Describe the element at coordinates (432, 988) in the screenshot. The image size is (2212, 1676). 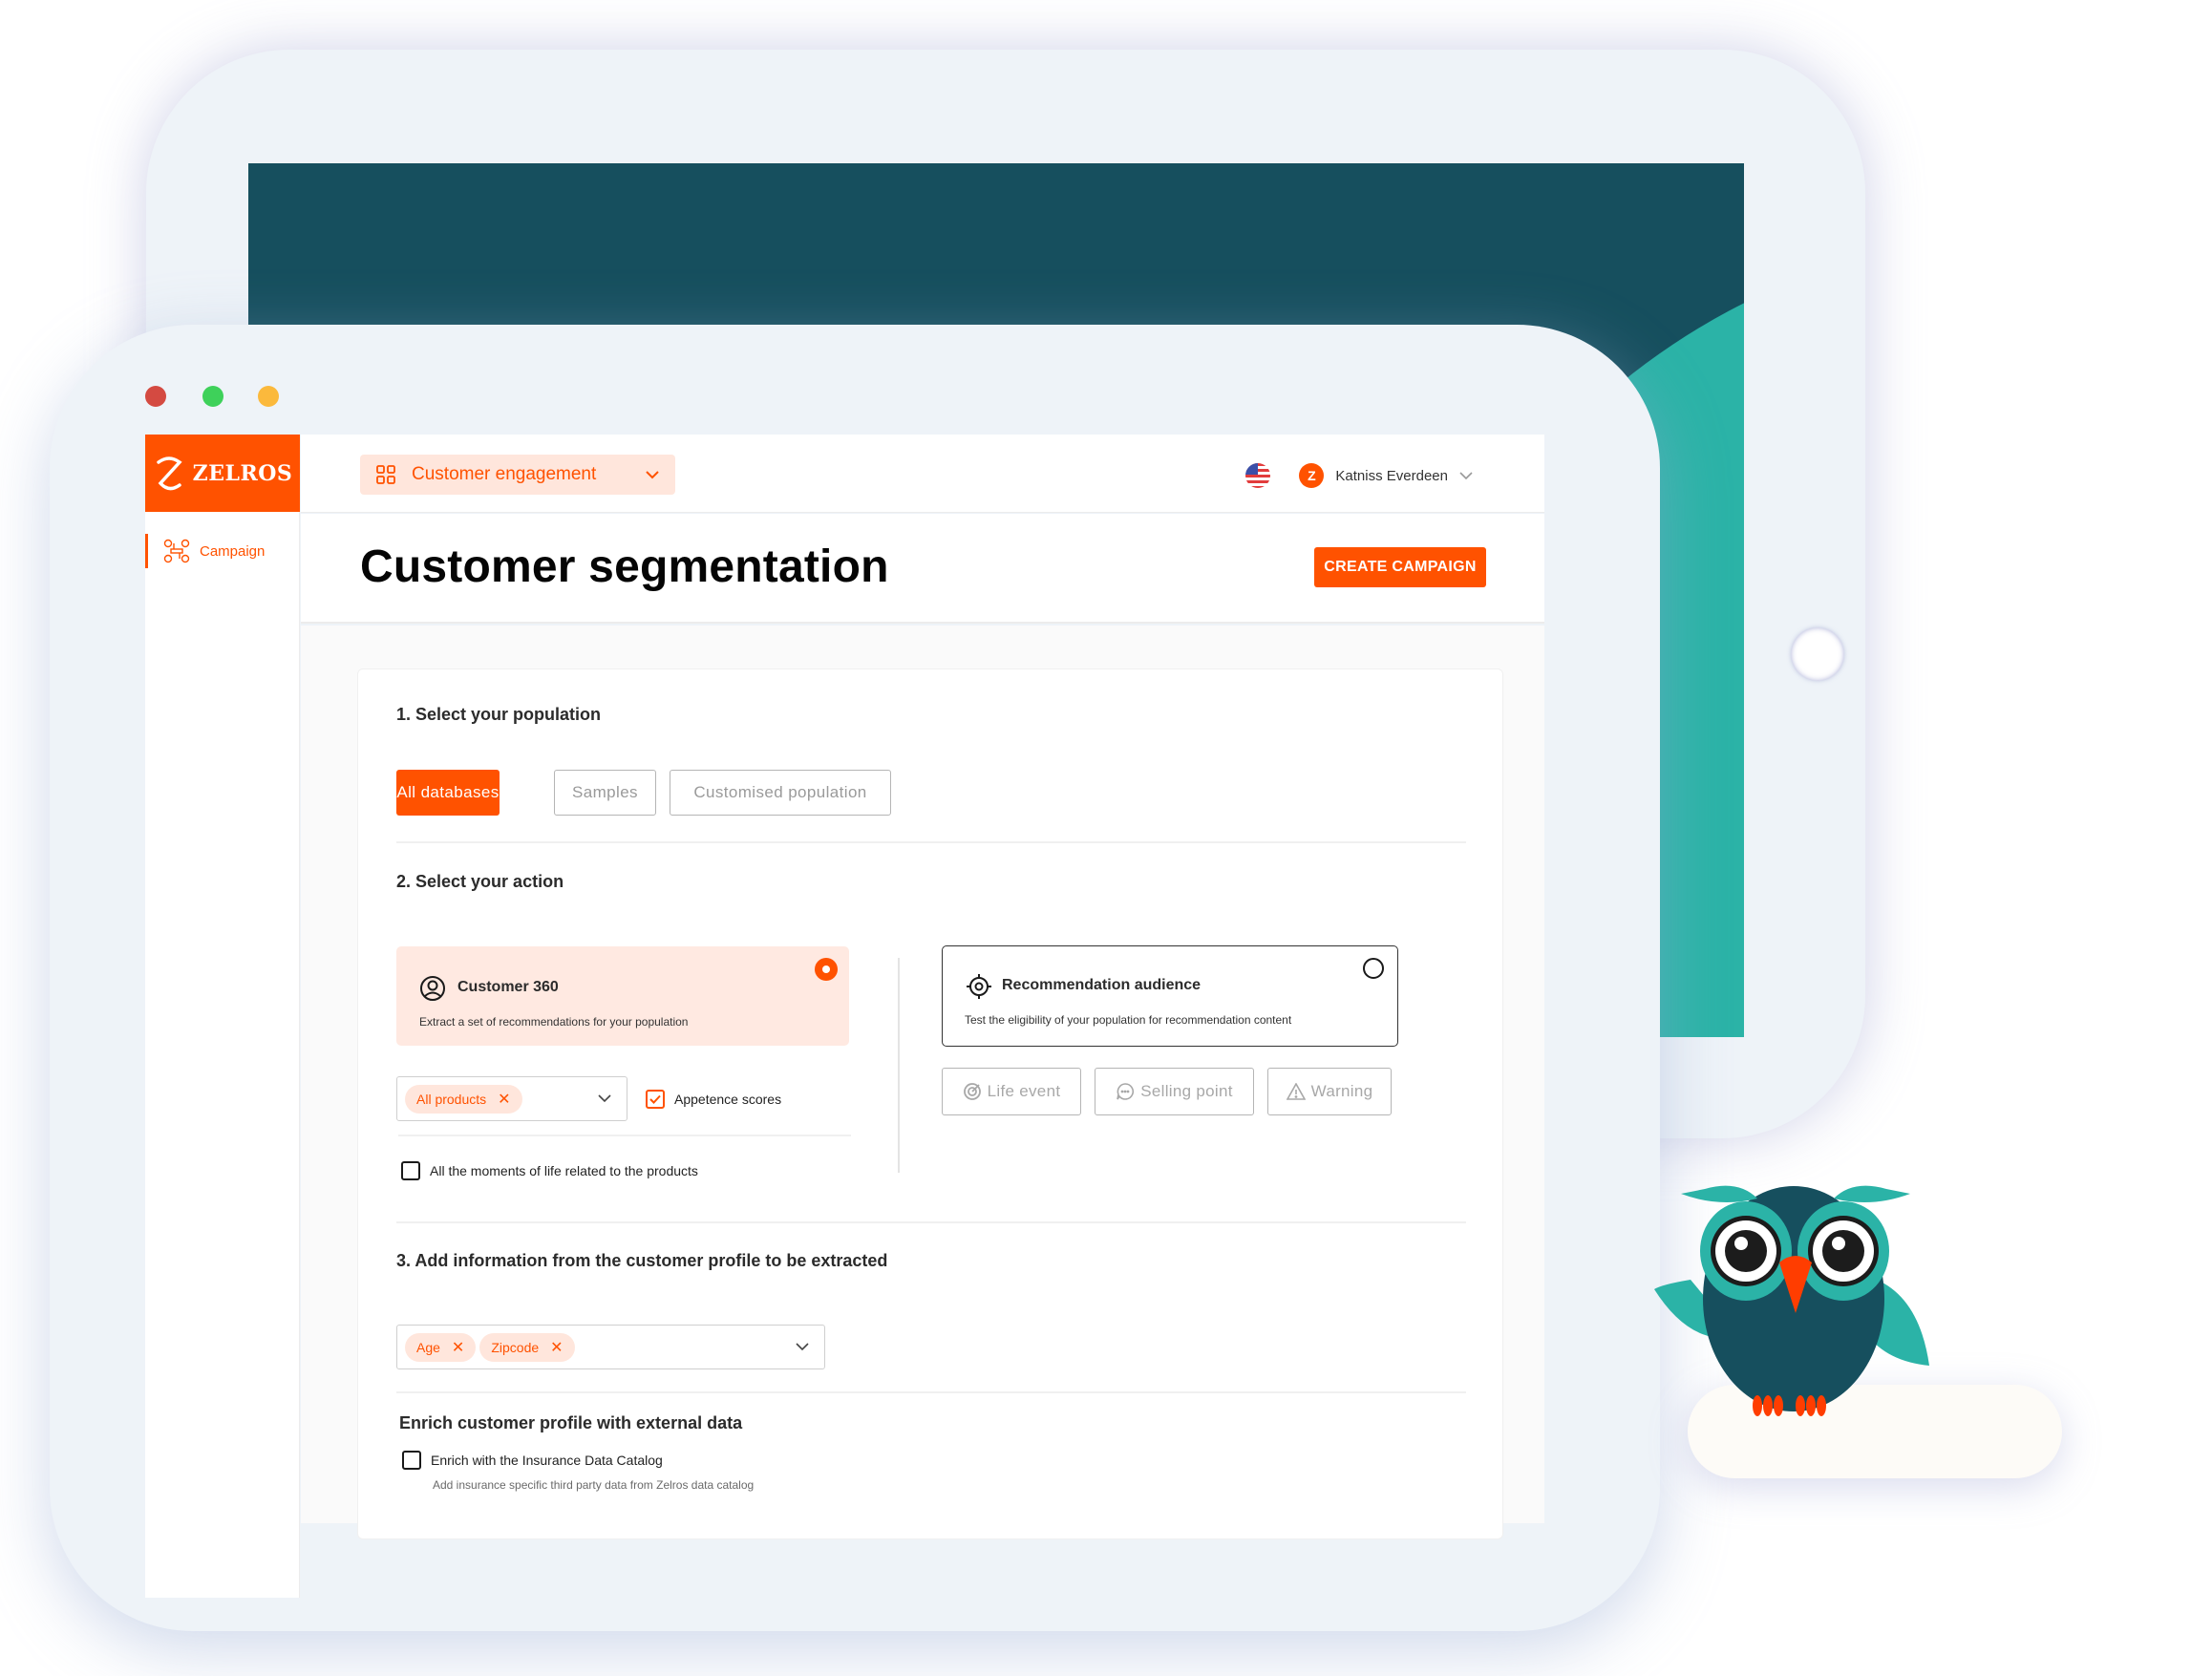
I see `user-circle-icon` at that location.